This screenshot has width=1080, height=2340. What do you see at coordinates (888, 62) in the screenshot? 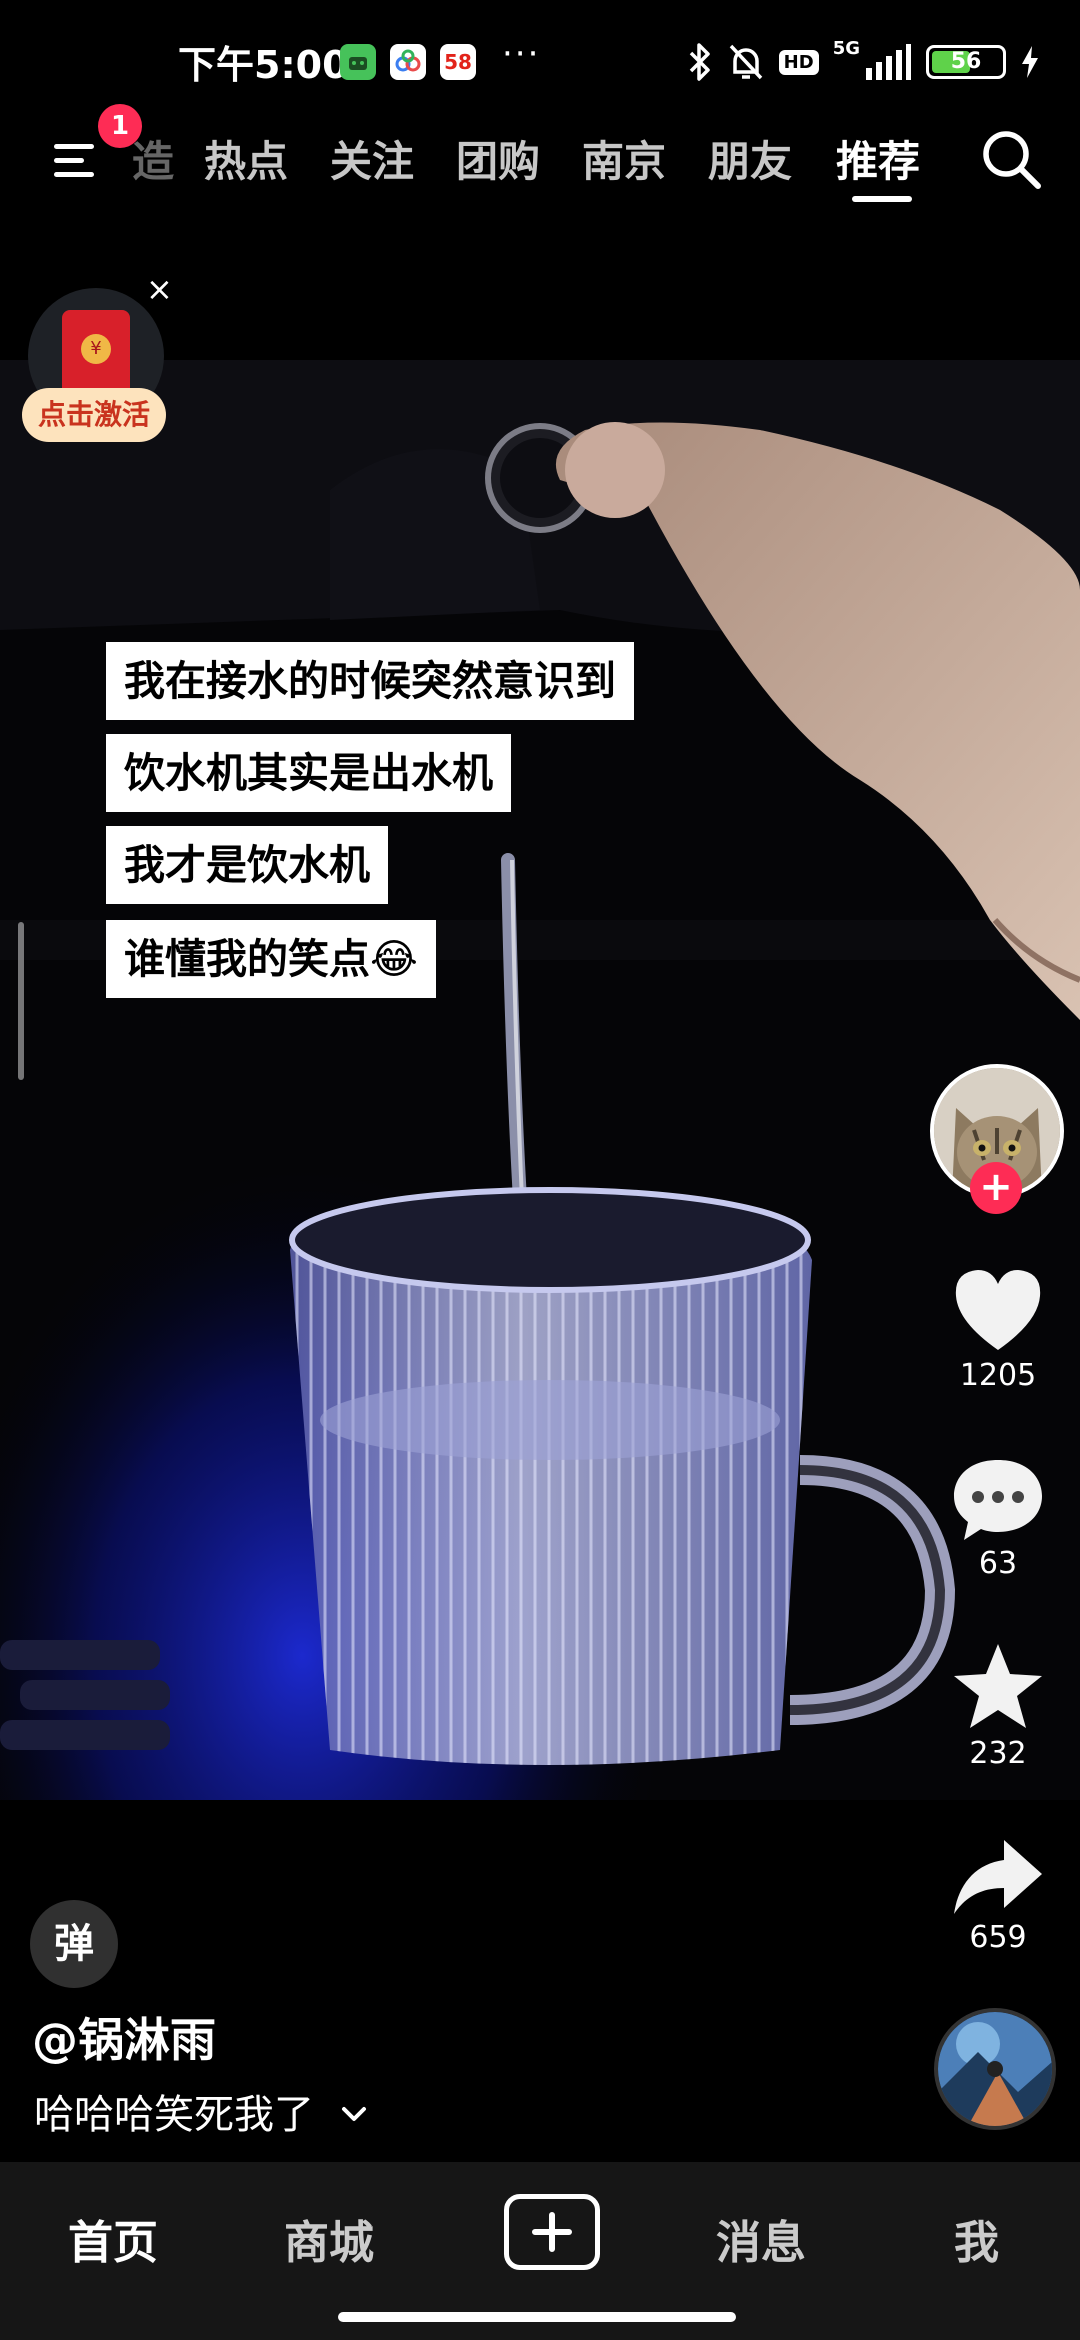
I see `signal-icon` at bounding box center [888, 62].